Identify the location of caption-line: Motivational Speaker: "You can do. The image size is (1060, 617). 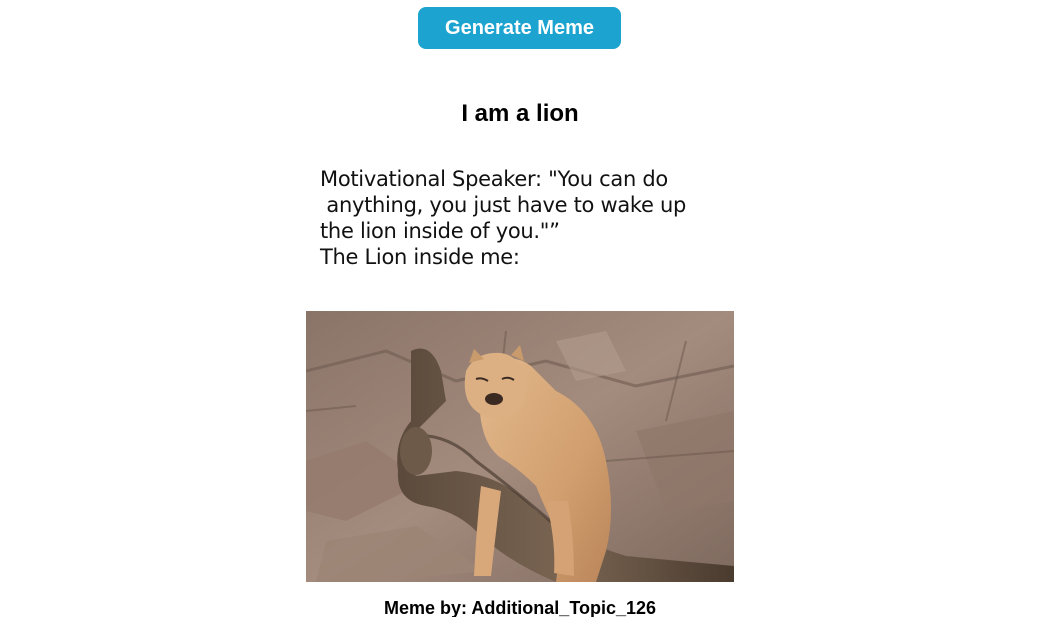
(494, 179).